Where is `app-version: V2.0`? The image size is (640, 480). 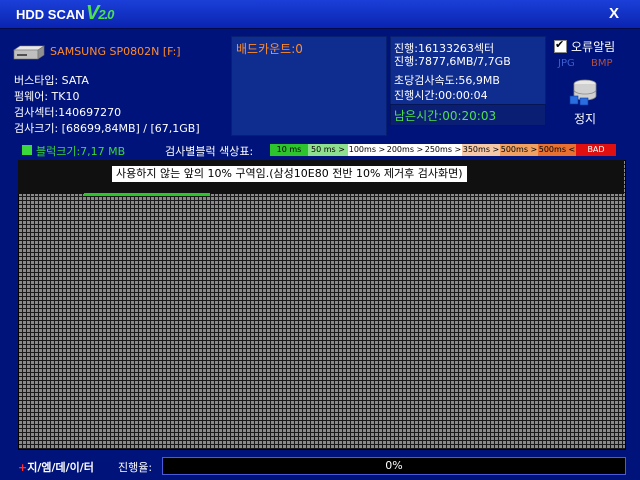 app-version: V2.0 is located at coordinates (100, 13).